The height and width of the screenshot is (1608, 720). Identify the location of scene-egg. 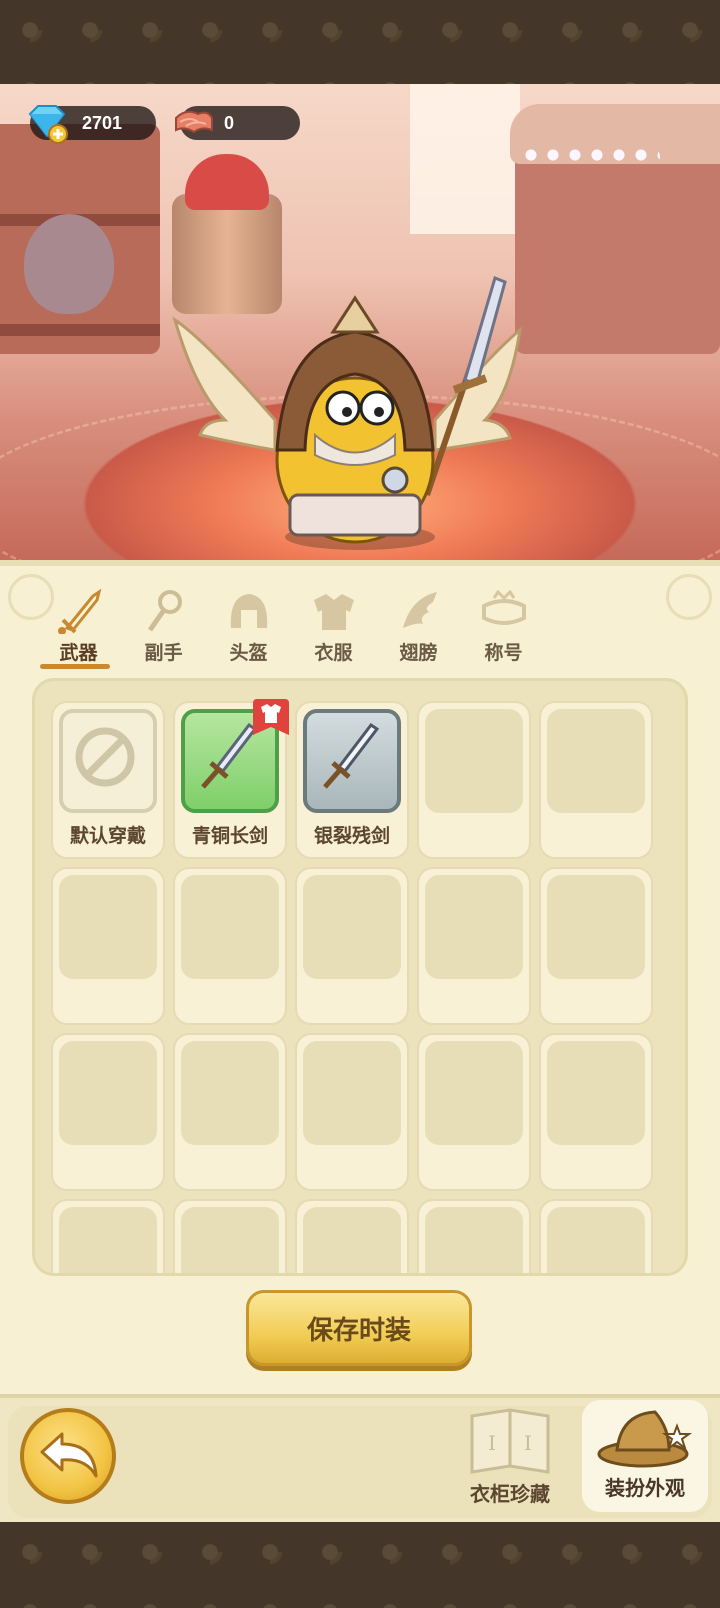
(69, 264).